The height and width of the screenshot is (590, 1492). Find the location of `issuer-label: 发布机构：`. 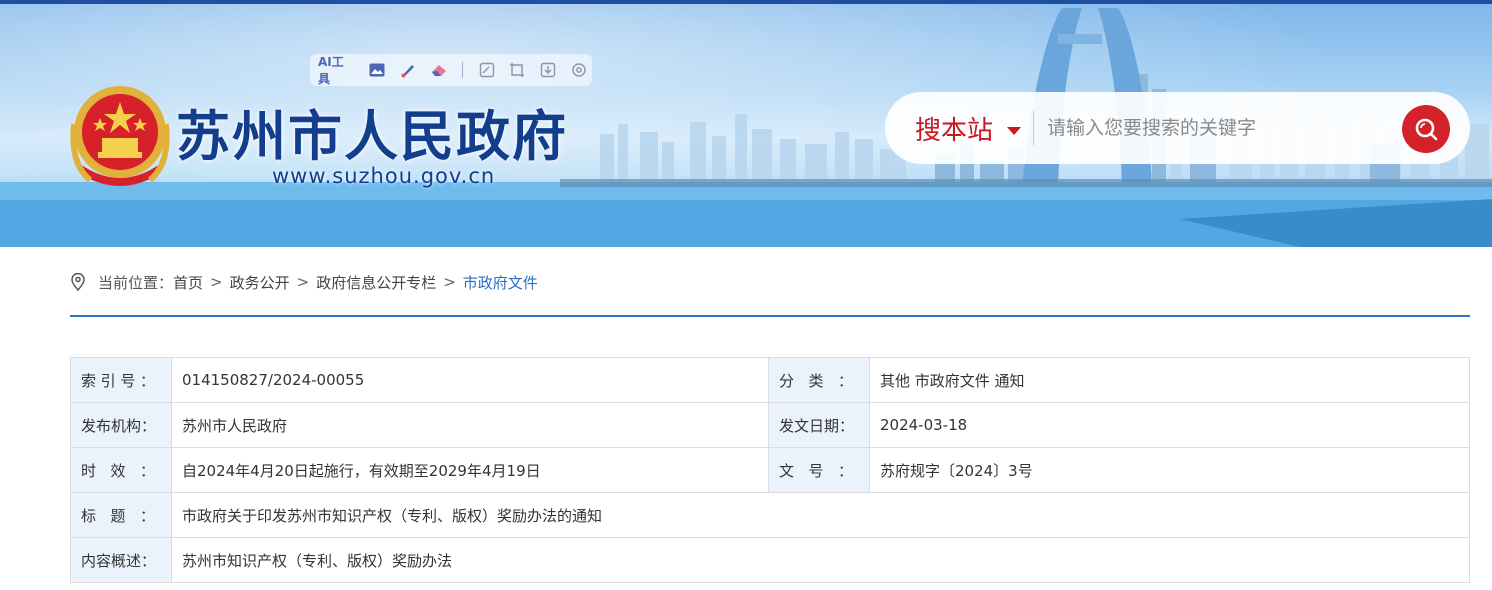

issuer-label: 发布机构： is located at coordinates (121, 425).